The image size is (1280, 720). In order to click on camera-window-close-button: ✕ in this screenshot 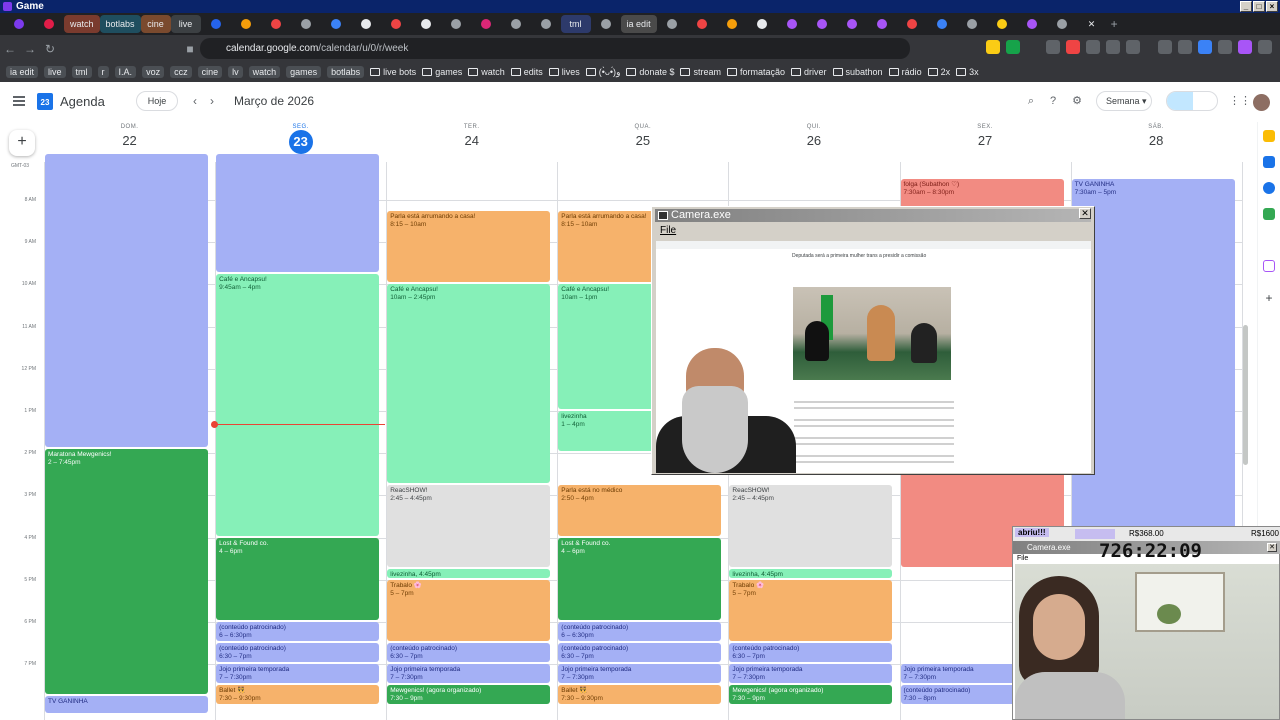, I will do `click(1085, 213)`.